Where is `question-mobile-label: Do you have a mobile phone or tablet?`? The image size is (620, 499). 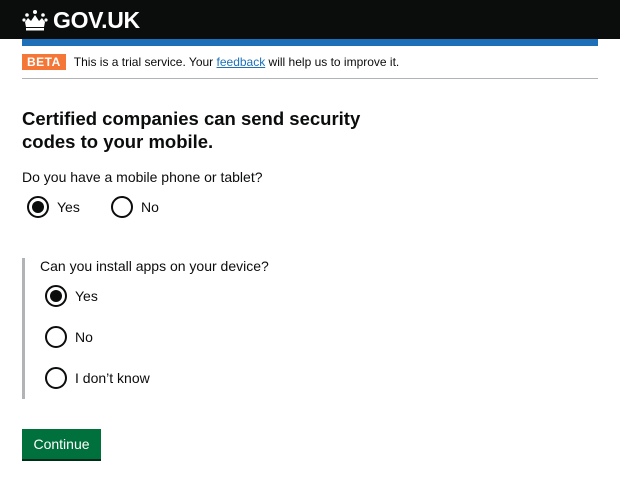
question-mobile-label: Do you have a mobile phone or tablet? is located at coordinates (142, 177).